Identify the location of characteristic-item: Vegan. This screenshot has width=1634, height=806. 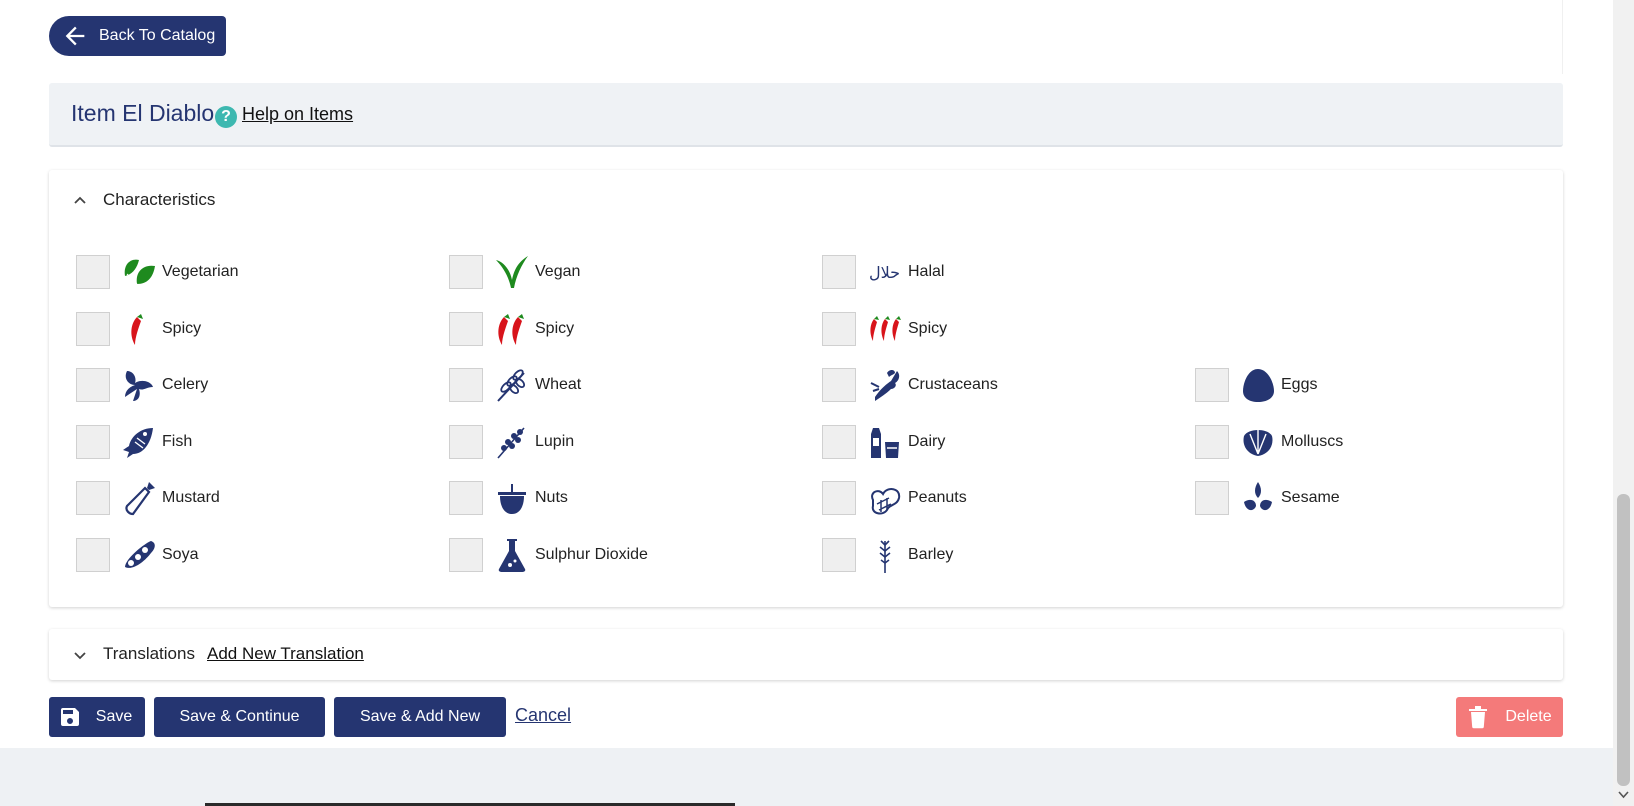
(514, 272).